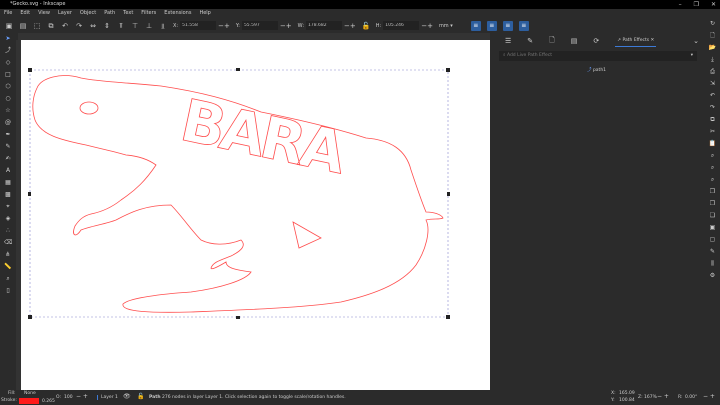 This screenshot has width=720, height=405. I want to click on add-lpe-search: ⌕ Add Live Path Effect ▾, so click(598, 56).